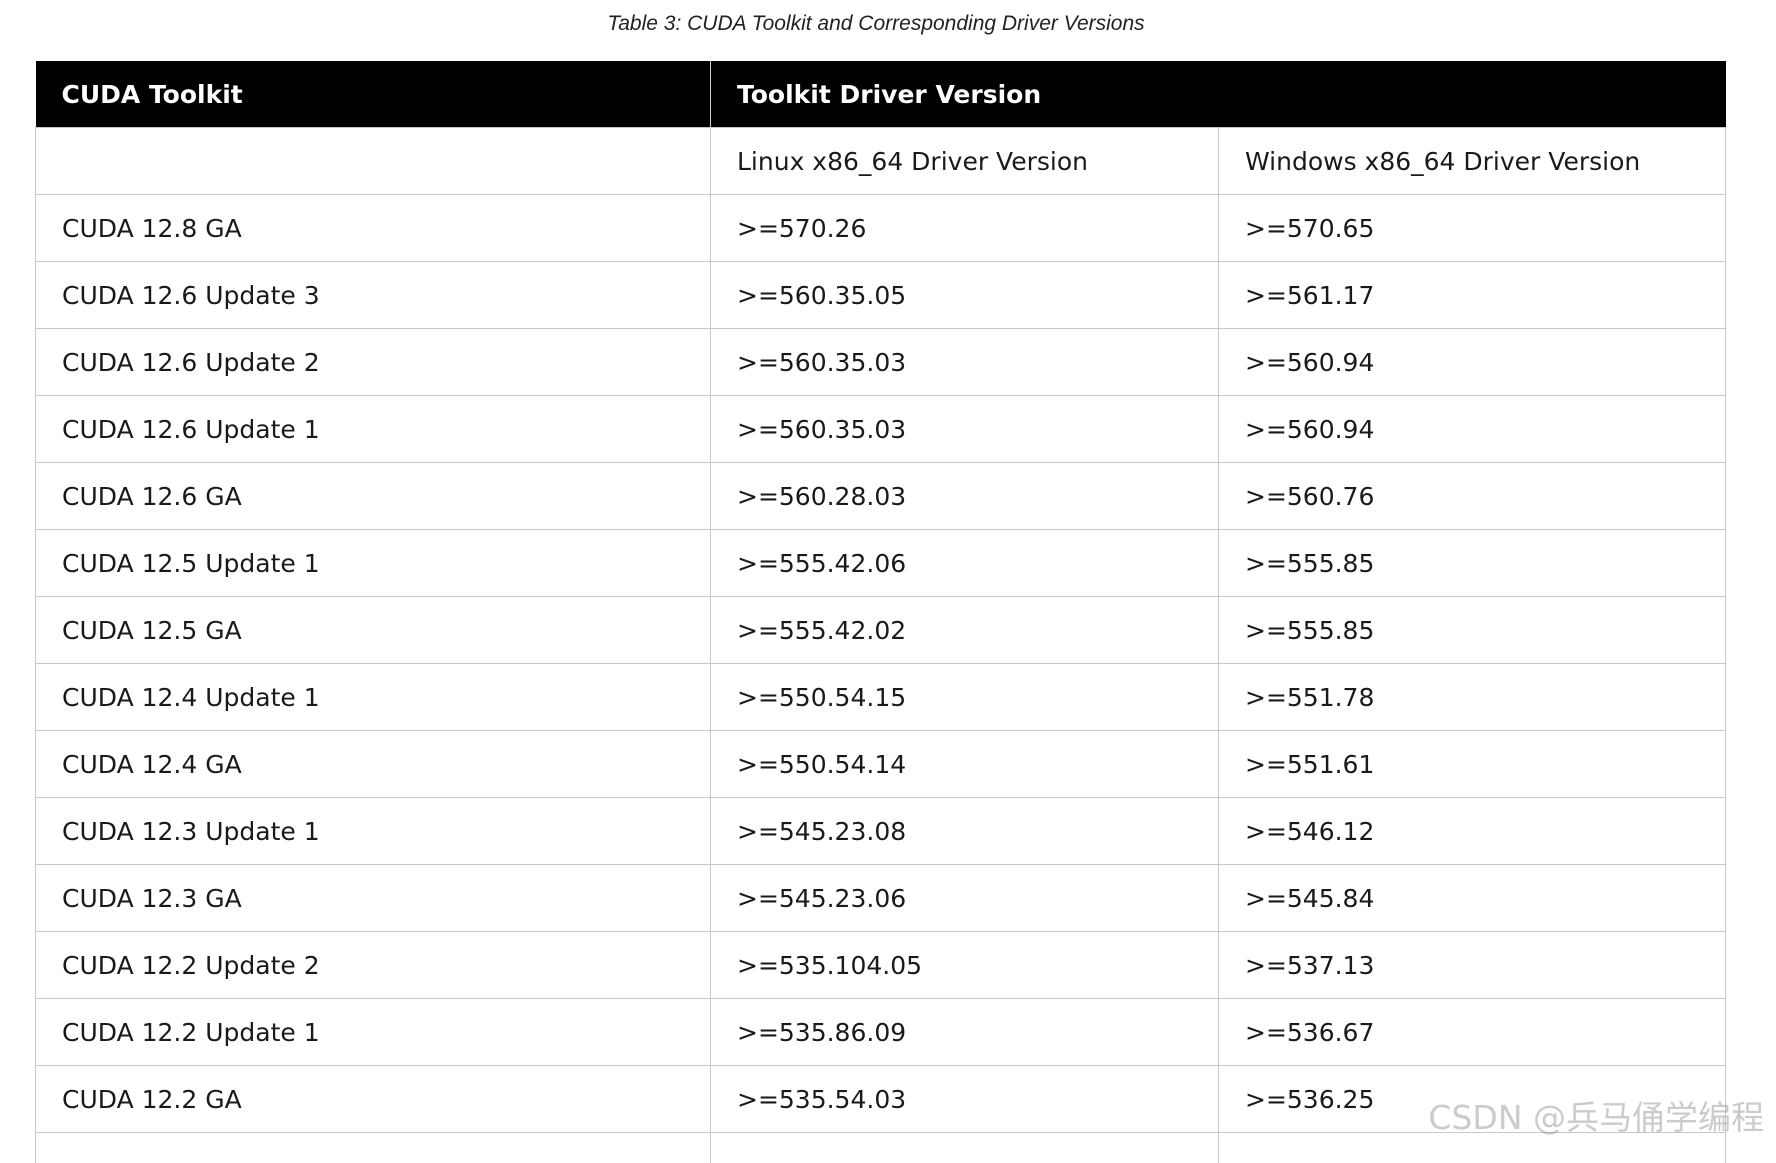 The height and width of the screenshot is (1163, 1776). I want to click on toolkit-cell: CUDA 12.2 Update 2, so click(373, 965).